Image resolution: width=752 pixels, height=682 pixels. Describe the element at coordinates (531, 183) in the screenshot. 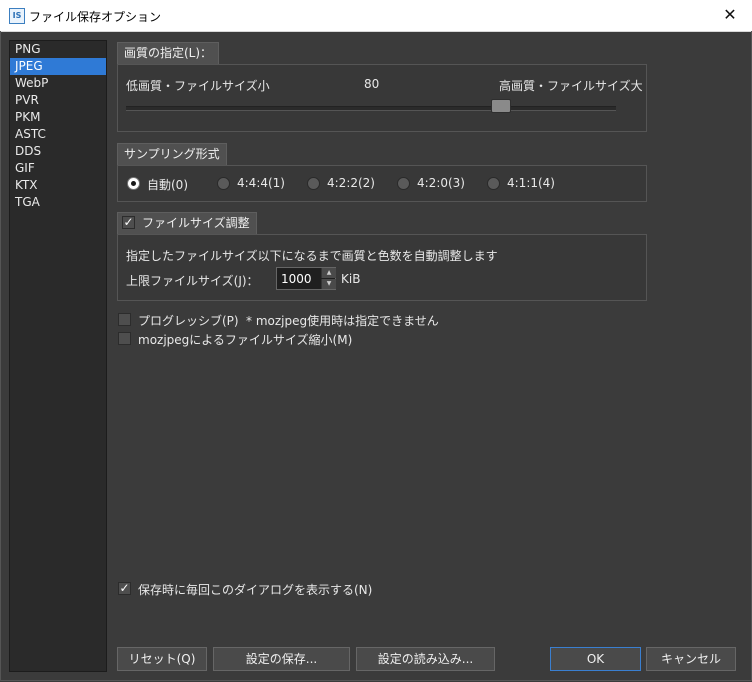

I see `sampling-label-411: 4:1:1(4)` at that location.